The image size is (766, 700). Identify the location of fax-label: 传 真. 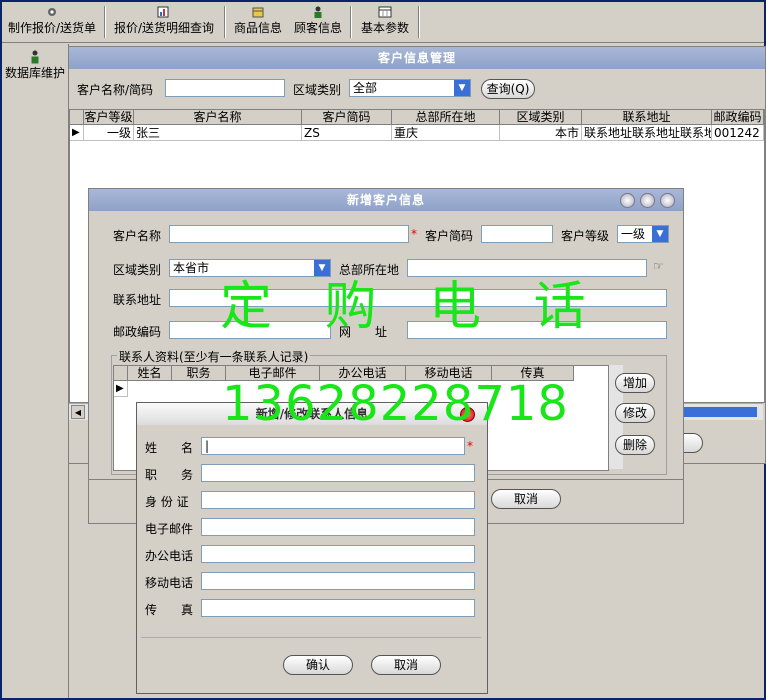
(169, 610).